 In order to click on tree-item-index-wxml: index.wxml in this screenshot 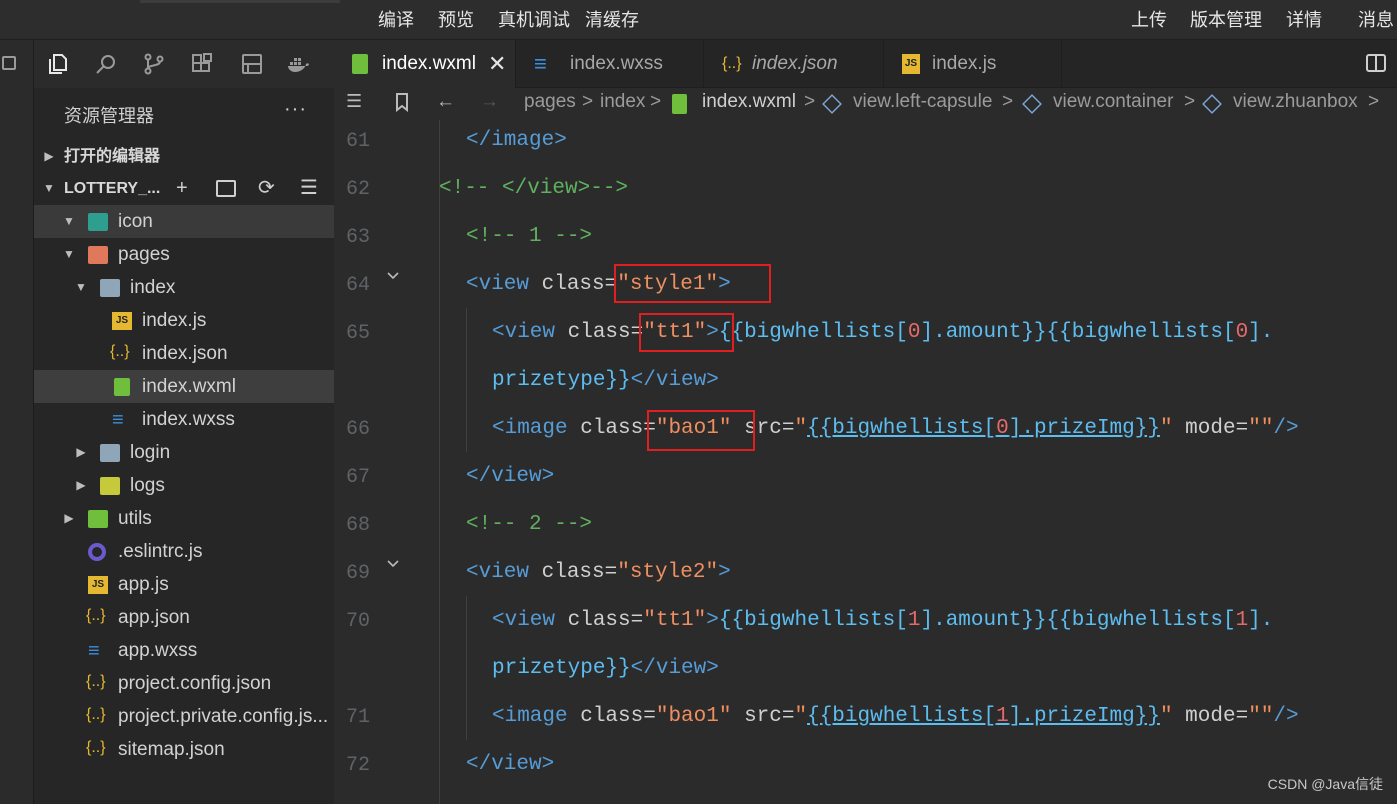, I will do `click(184, 386)`.